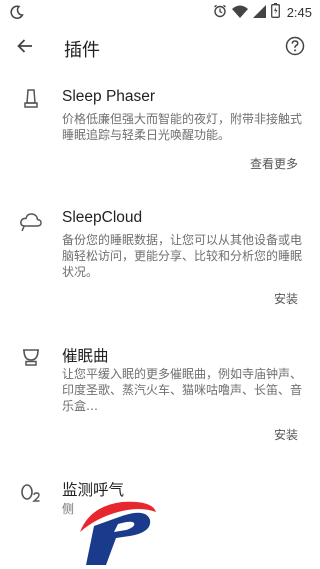 This screenshot has height=569, width=320. What do you see at coordinates (259, 12) in the screenshot?
I see `signal-icon` at bounding box center [259, 12].